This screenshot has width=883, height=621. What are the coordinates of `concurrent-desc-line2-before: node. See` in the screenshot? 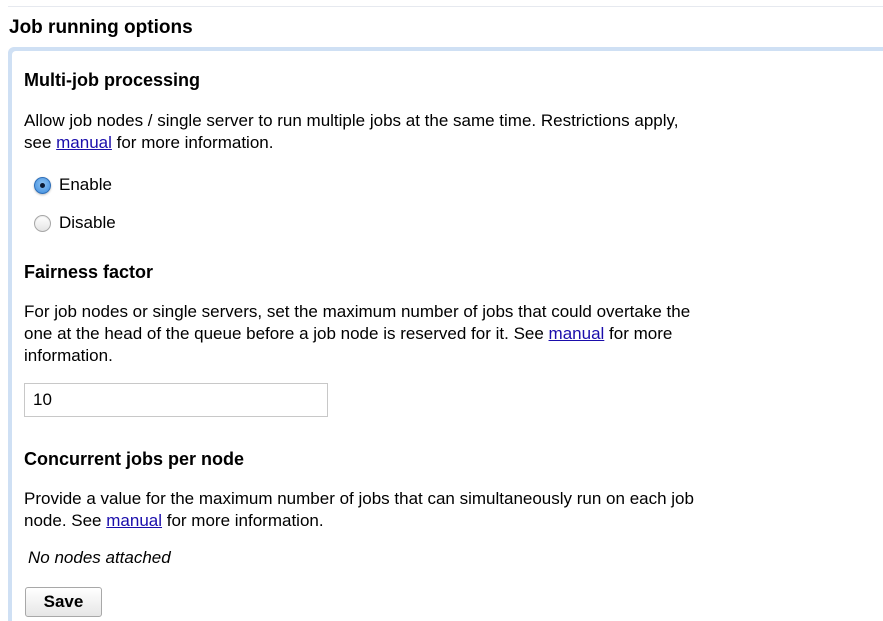 It's located at (65, 520).